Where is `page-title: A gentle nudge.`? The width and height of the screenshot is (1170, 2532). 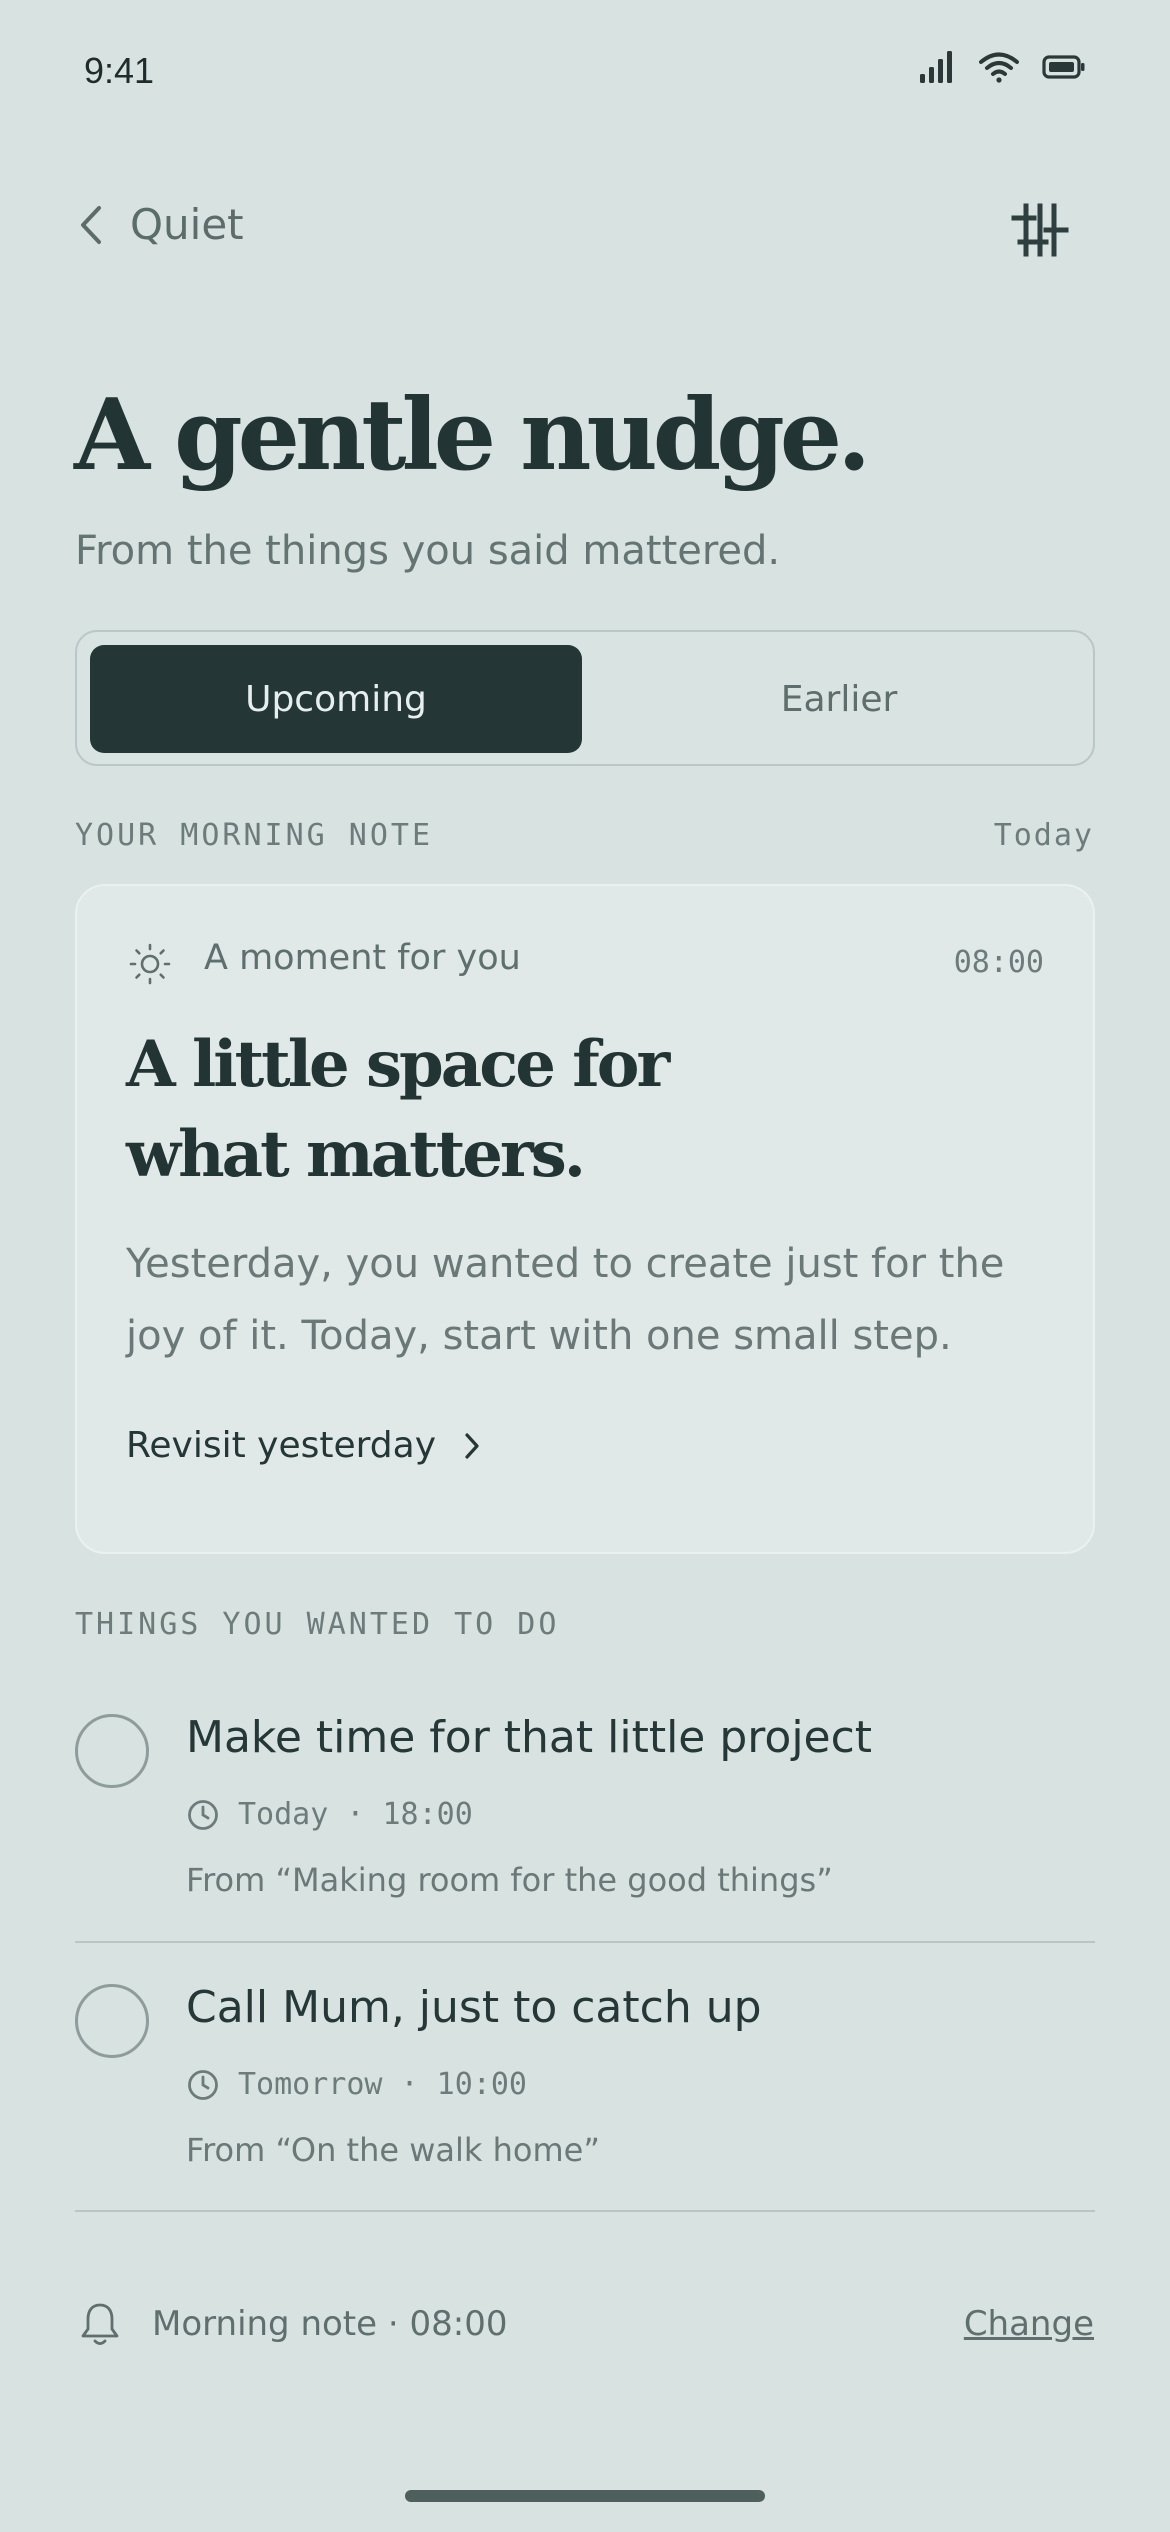
page-title: A gentle nudge. is located at coordinates (472, 435).